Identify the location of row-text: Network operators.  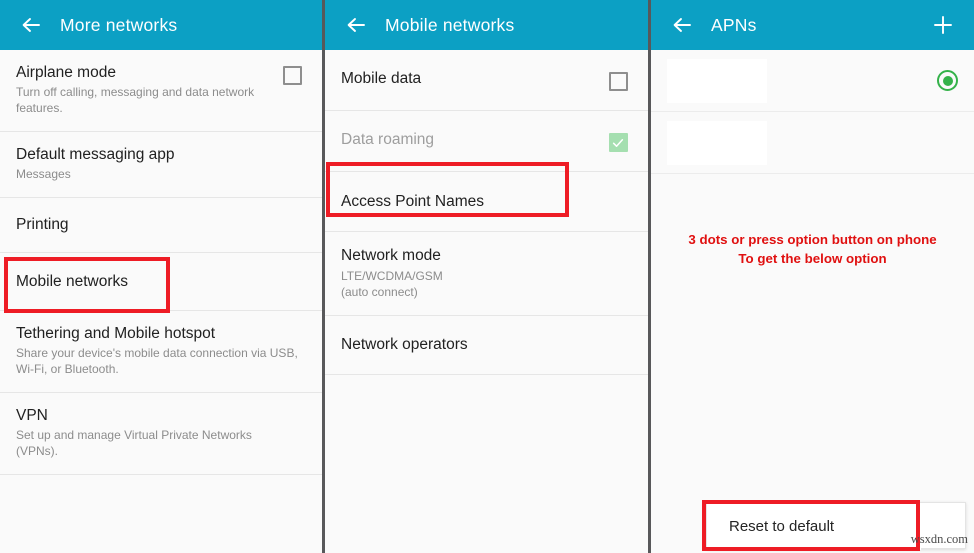
(486, 344).